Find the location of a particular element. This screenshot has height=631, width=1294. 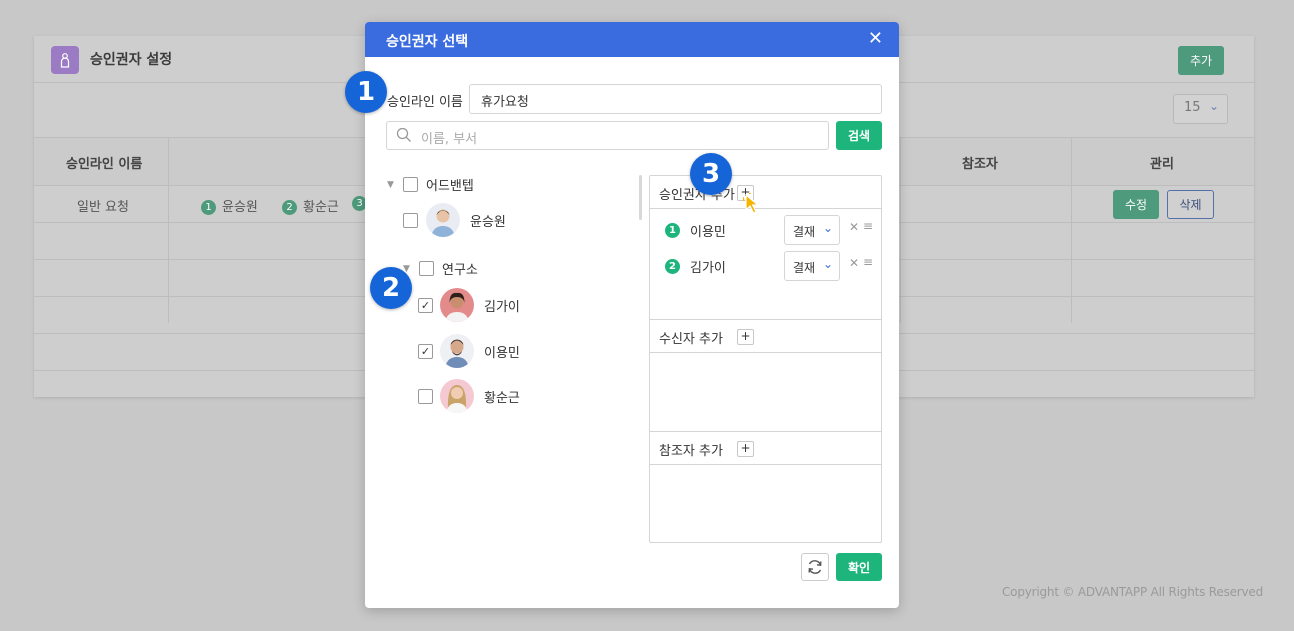

reference-section-header: 참조자 추가 + is located at coordinates (765, 448).